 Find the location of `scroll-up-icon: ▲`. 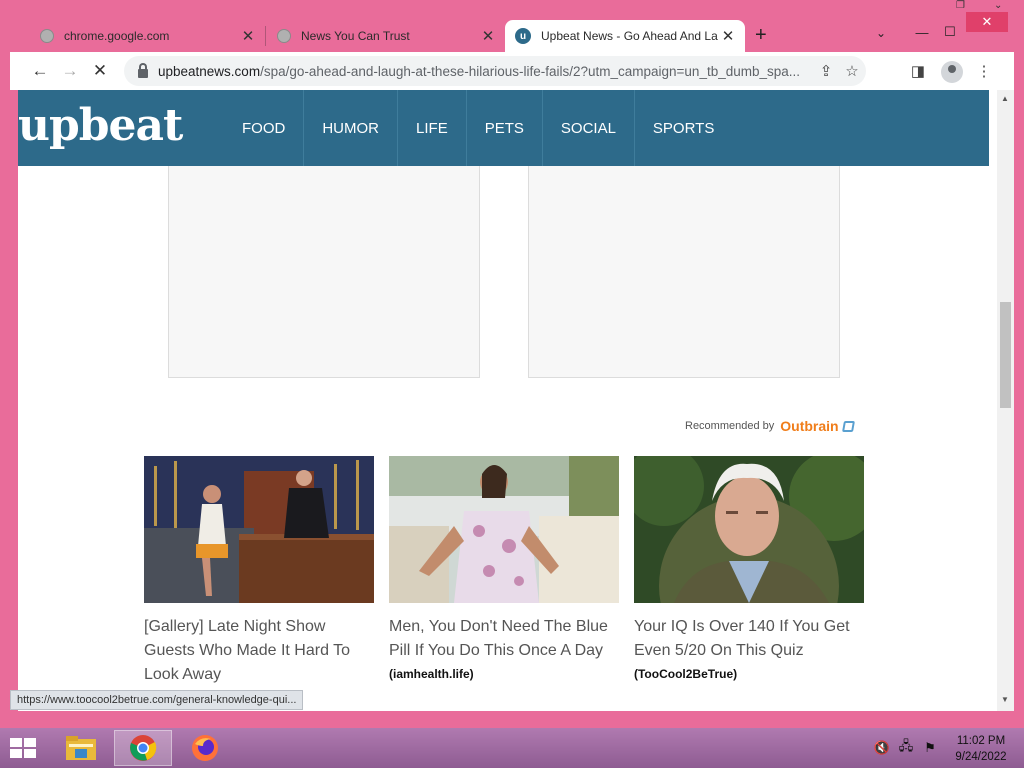

scroll-up-icon: ▲ is located at coordinates (1005, 98).